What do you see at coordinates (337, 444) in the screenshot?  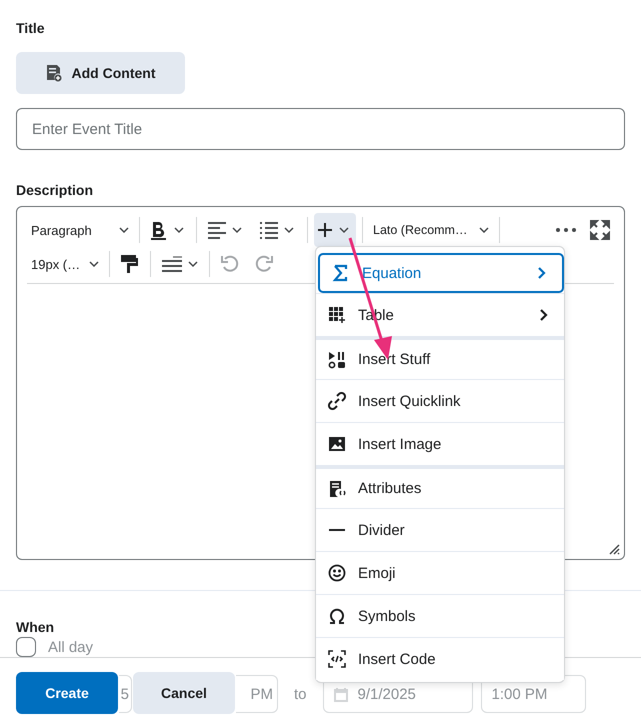 I see `image-icon` at bounding box center [337, 444].